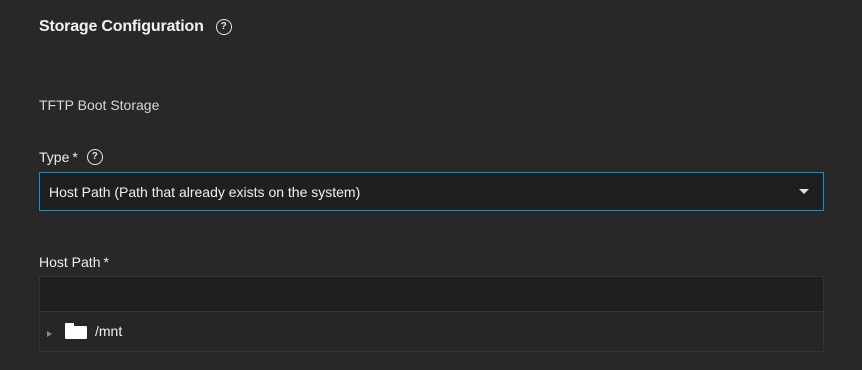 This screenshot has width=862, height=370. What do you see at coordinates (71, 157) in the screenshot?
I see `type-field-label: Type * ?` at bounding box center [71, 157].